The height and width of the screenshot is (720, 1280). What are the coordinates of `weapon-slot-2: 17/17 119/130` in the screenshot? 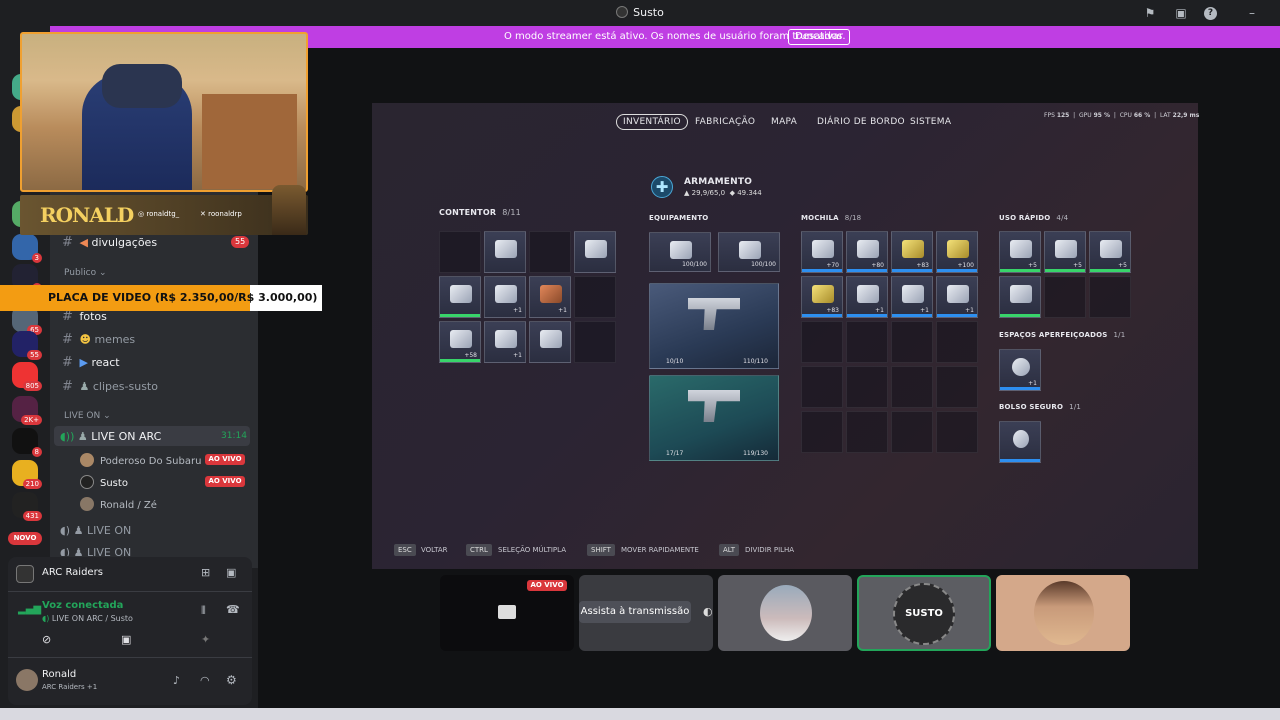 It's located at (714, 418).